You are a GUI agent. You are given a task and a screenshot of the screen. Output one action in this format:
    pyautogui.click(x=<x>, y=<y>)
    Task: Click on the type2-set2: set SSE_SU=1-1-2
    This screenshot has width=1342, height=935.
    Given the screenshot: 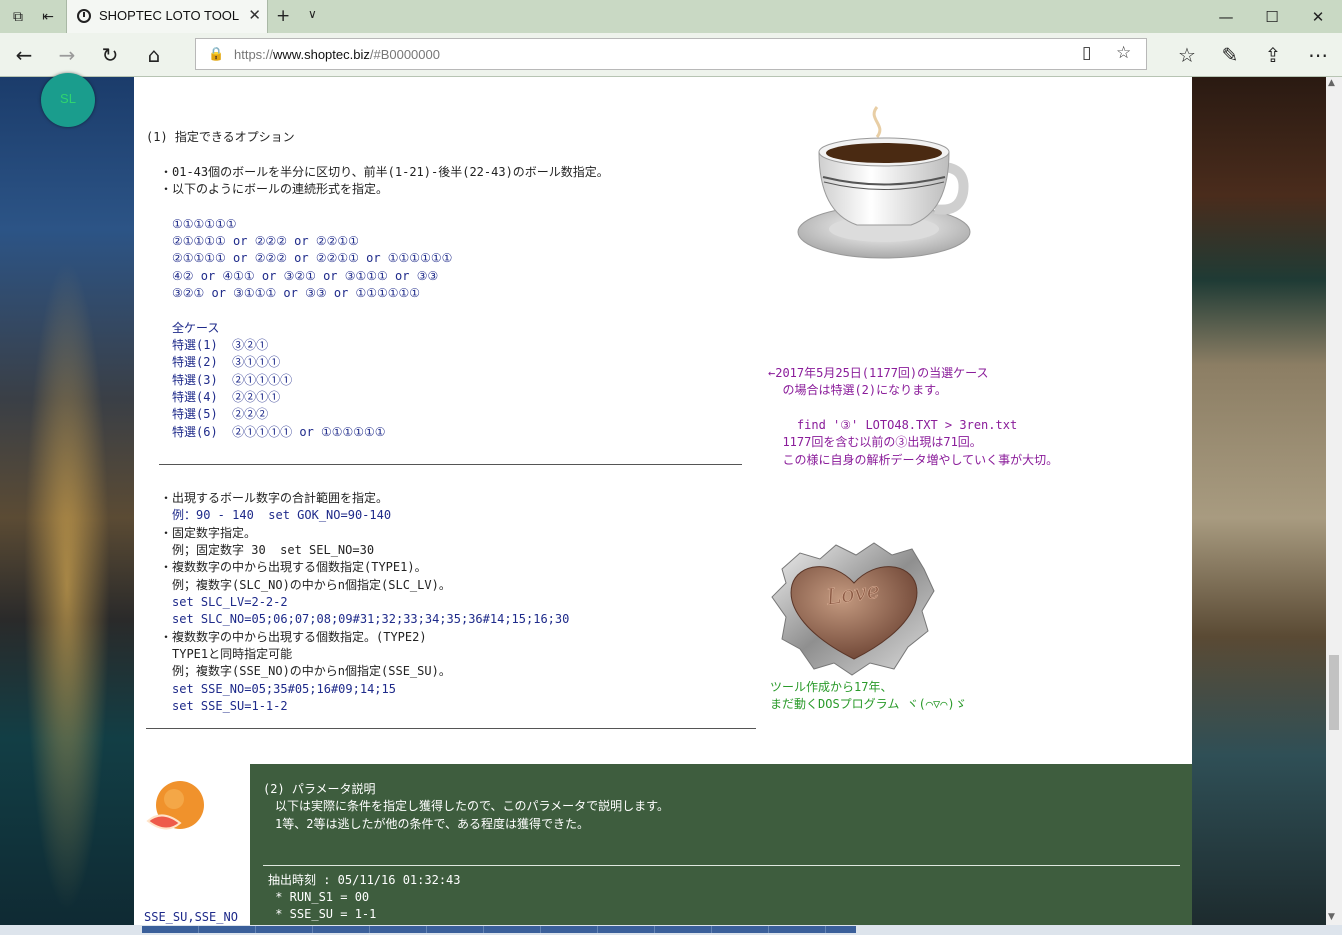 What is the action you would take?
    pyautogui.click(x=230, y=706)
    